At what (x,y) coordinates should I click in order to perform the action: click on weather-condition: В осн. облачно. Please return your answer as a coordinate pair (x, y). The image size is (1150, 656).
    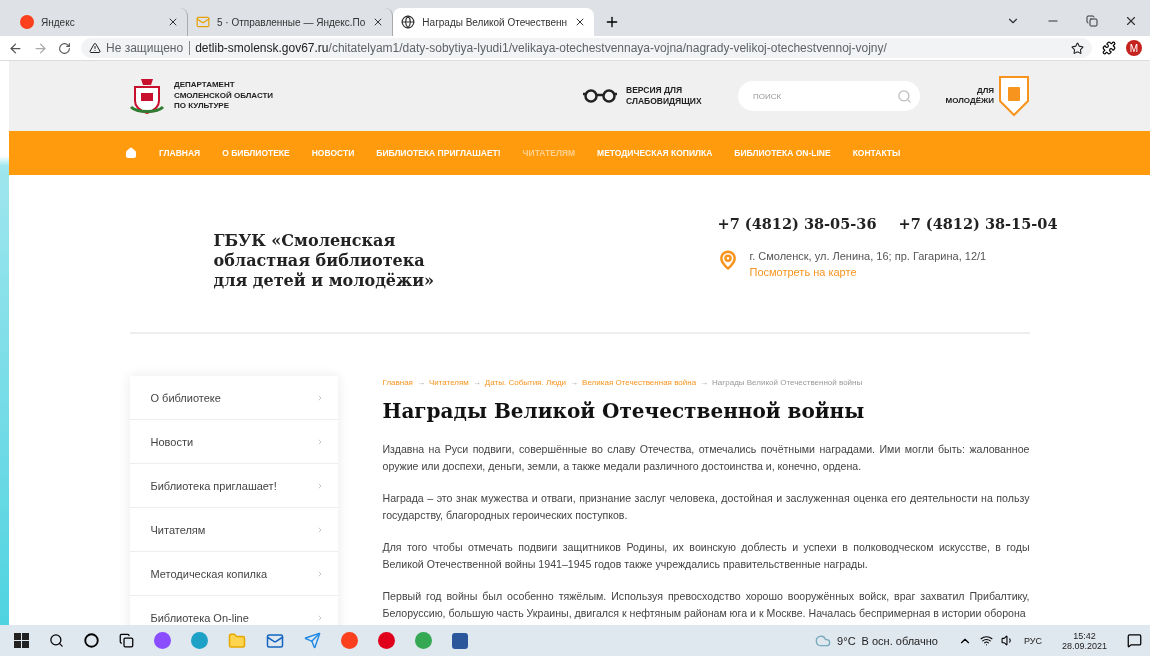
    Looking at the image, I should click on (899, 640).